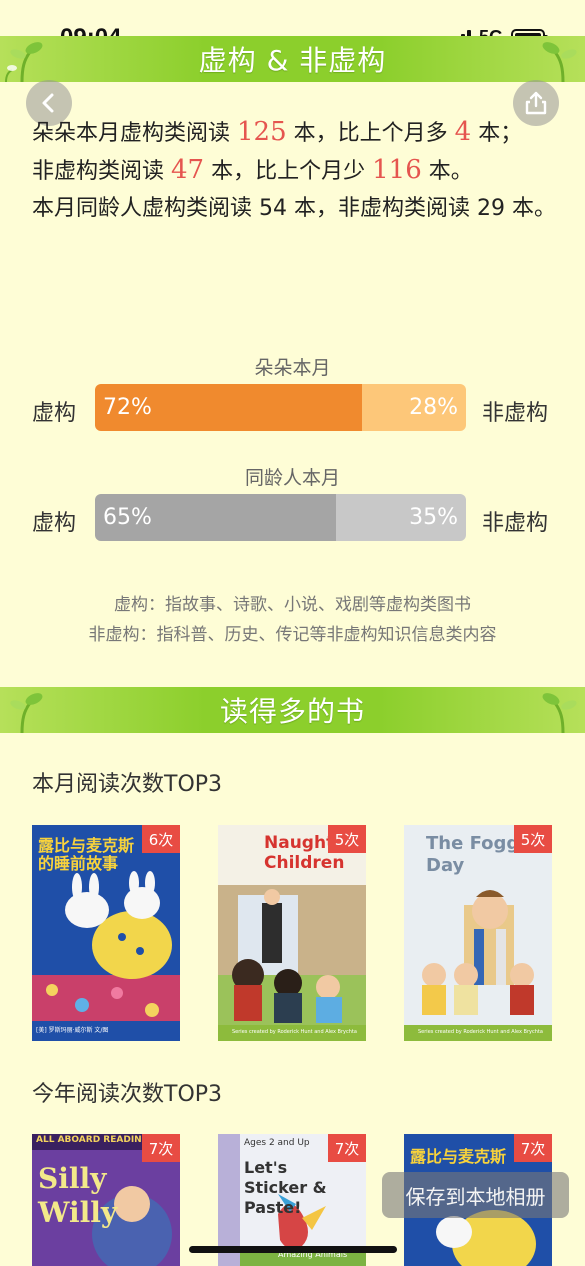 Image resolution: width=585 pixels, height=1266 pixels. What do you see at coordinates (536, 103) in the screenshot?
I see `share-icon` at bounding box center [536, 103].